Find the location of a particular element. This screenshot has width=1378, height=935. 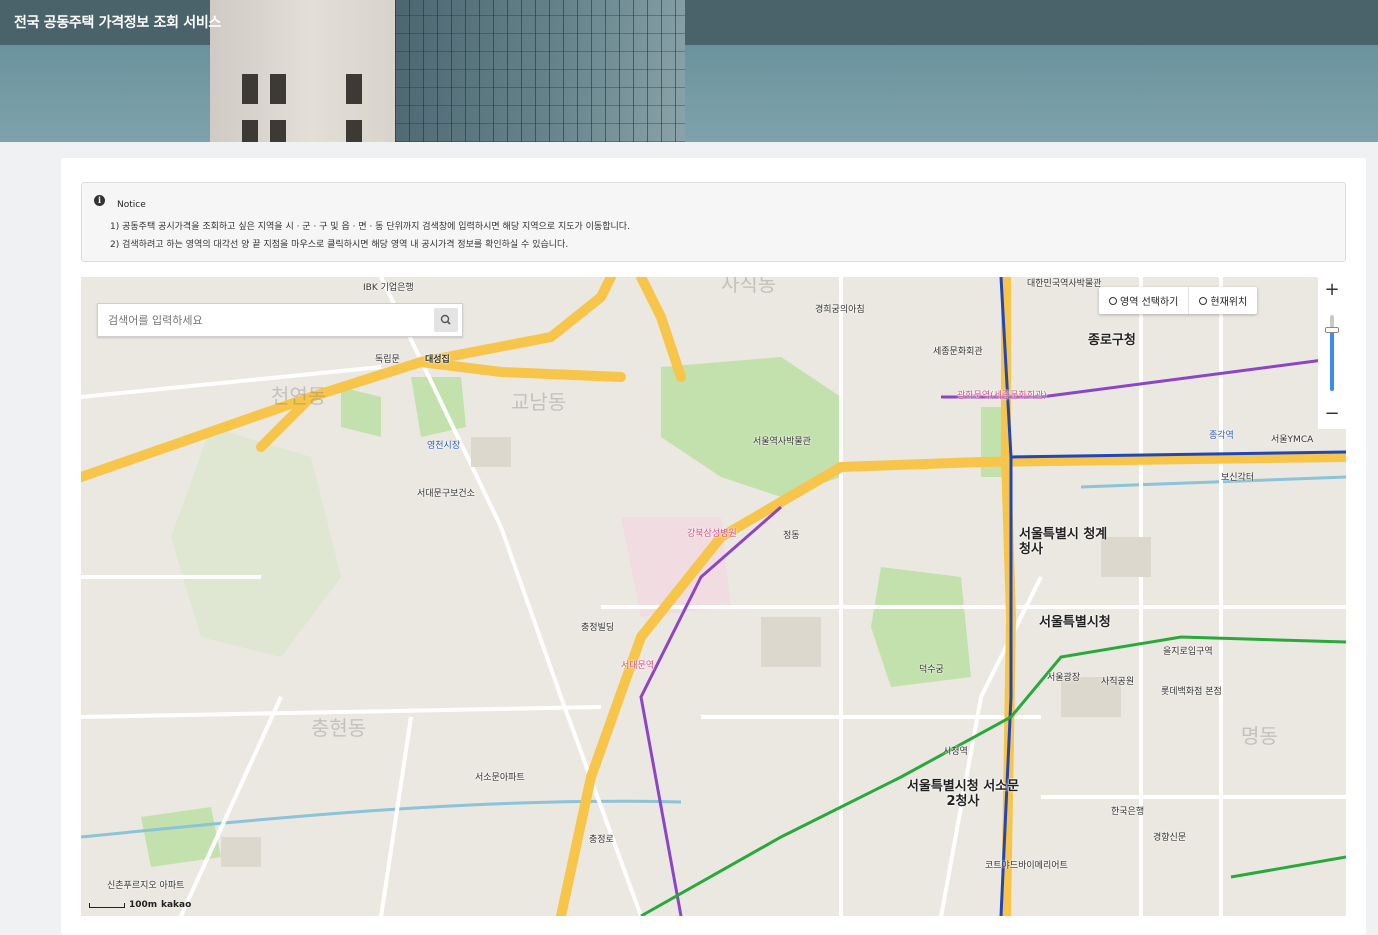

map-place: IBK 기업은행 is located at coordinates (388, 288).